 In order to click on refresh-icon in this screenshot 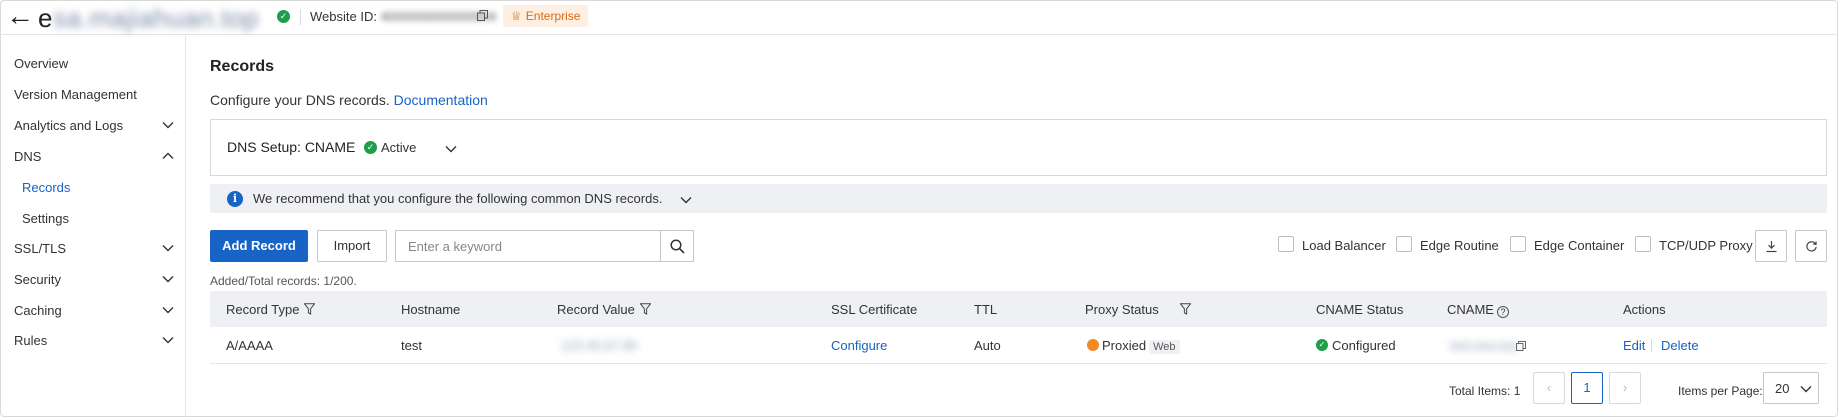, I will do `click(1811, 246)`.